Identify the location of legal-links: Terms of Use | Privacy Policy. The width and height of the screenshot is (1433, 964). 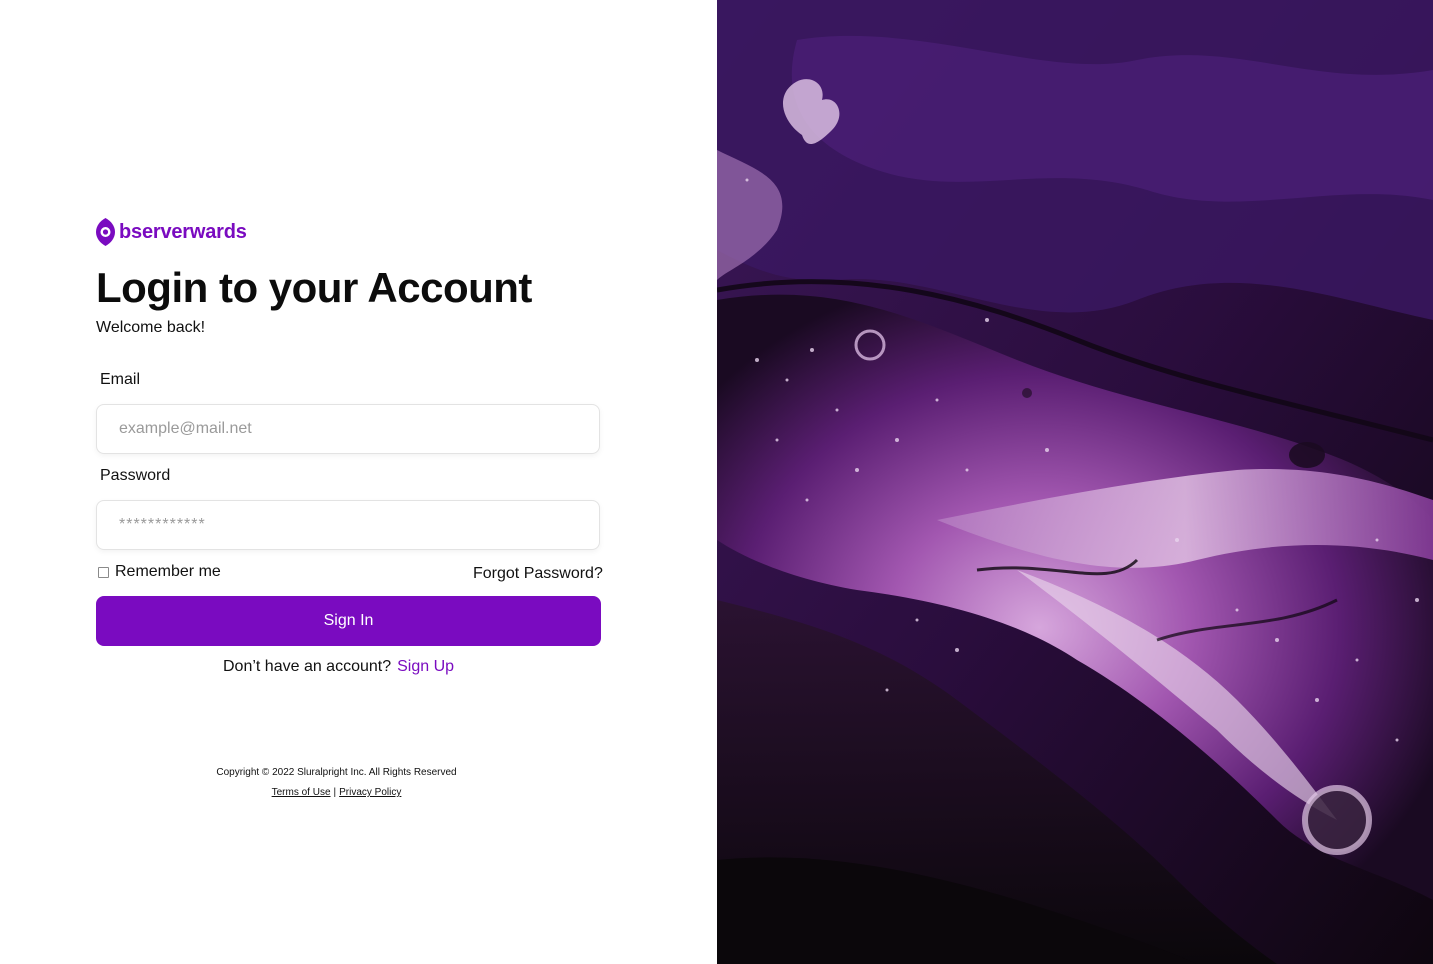
(336, 792).